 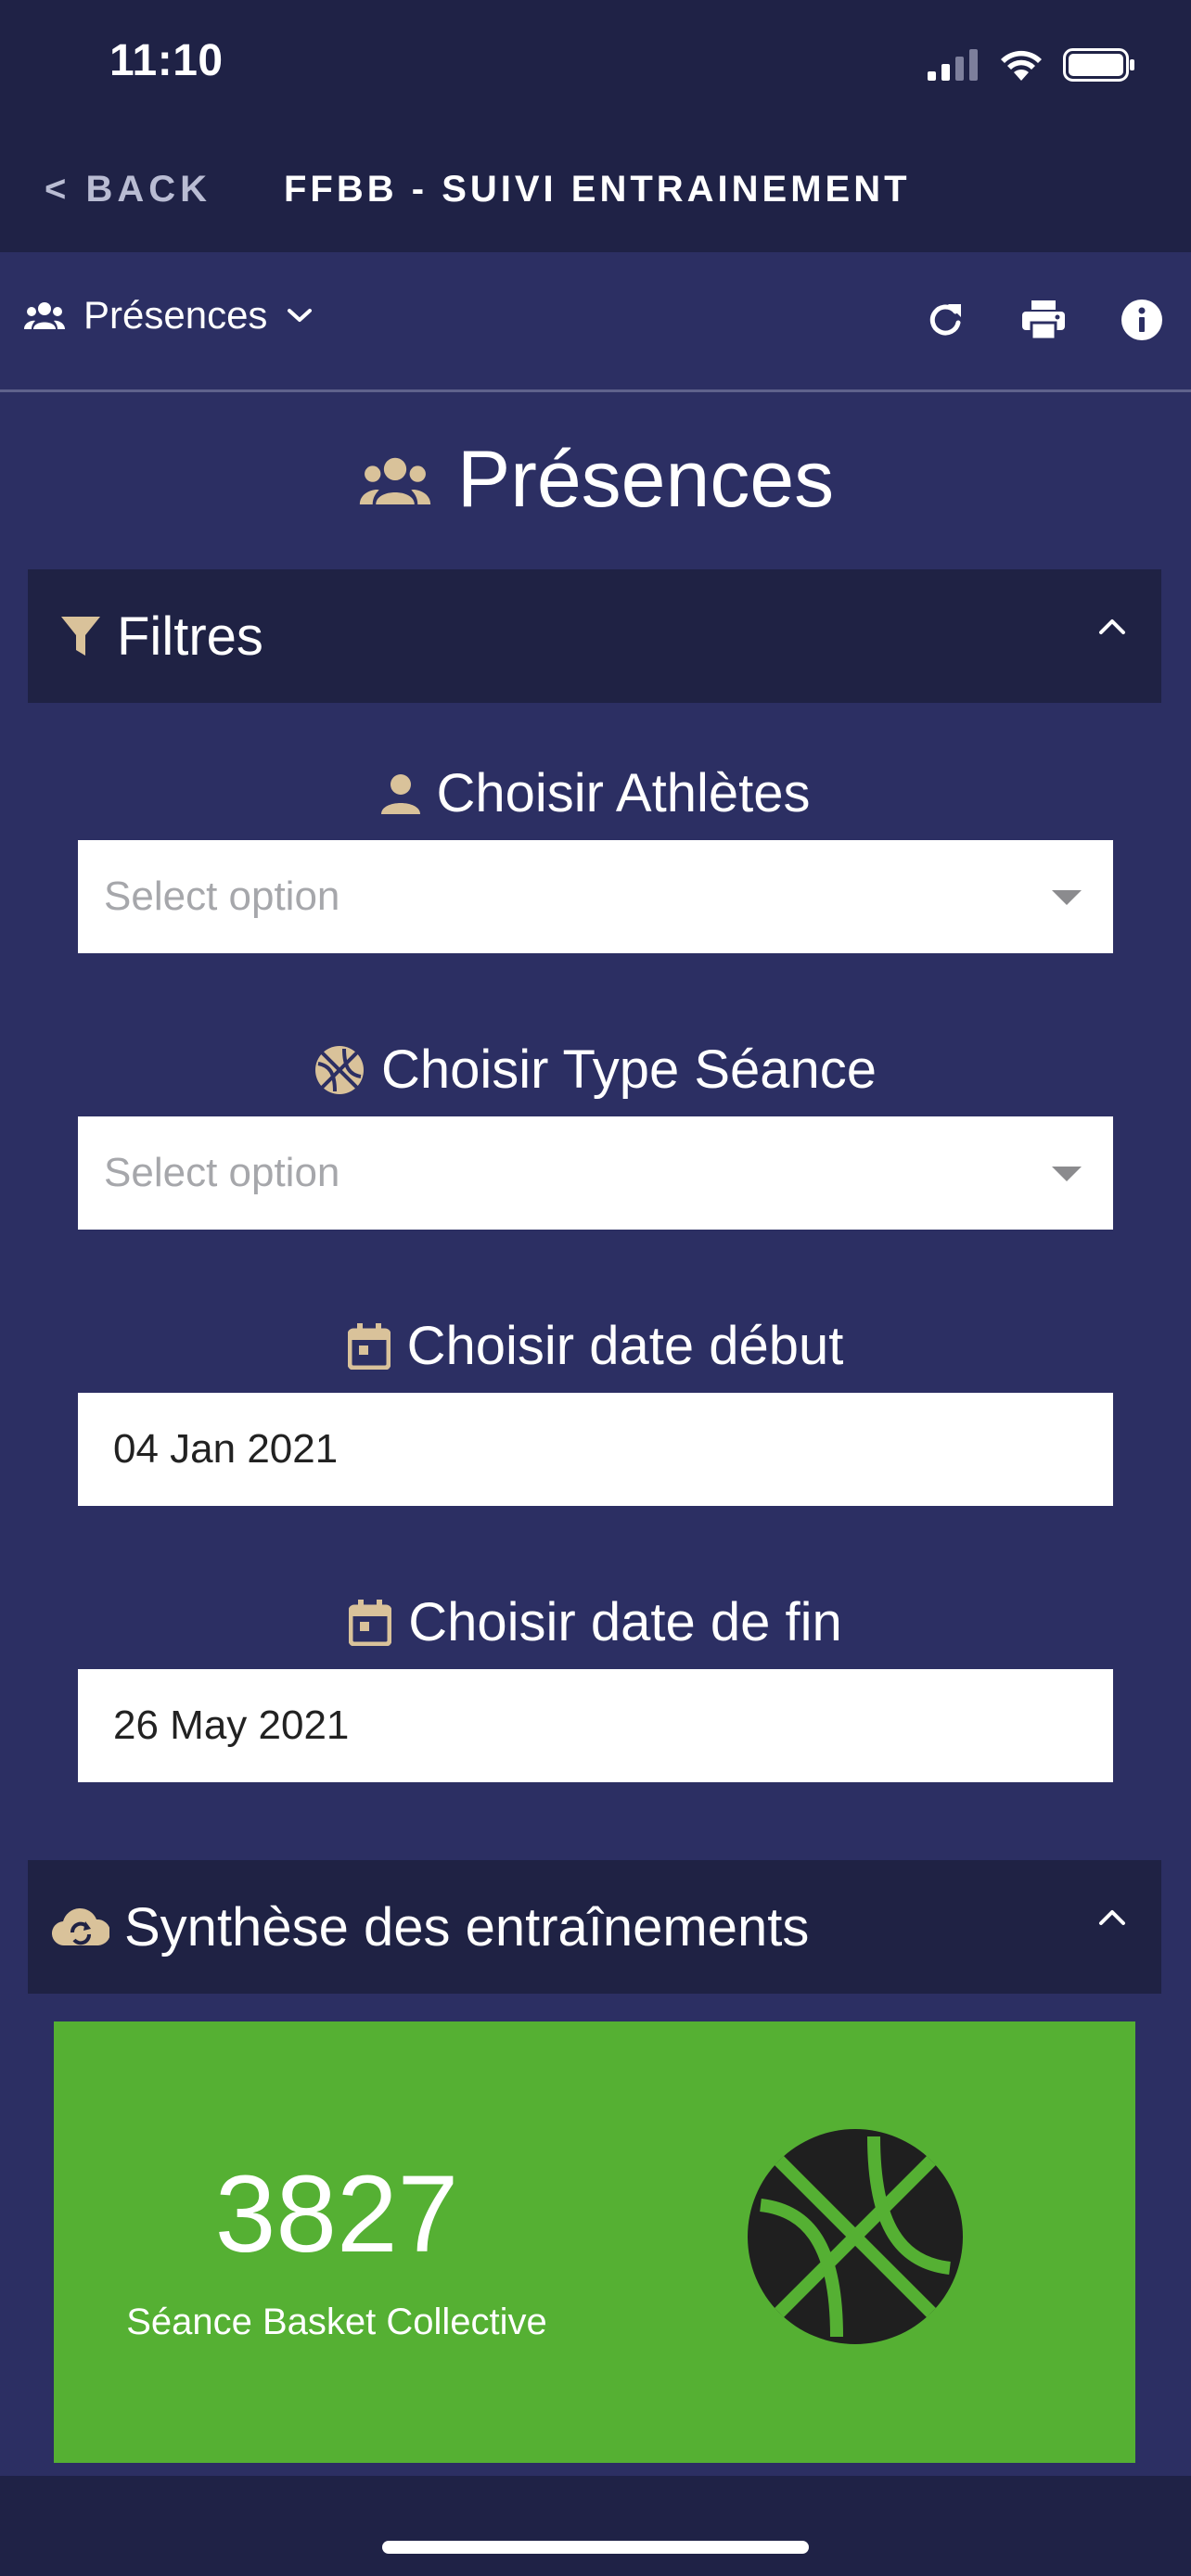 I want to click on print-button, so click(x=1043, y=320).